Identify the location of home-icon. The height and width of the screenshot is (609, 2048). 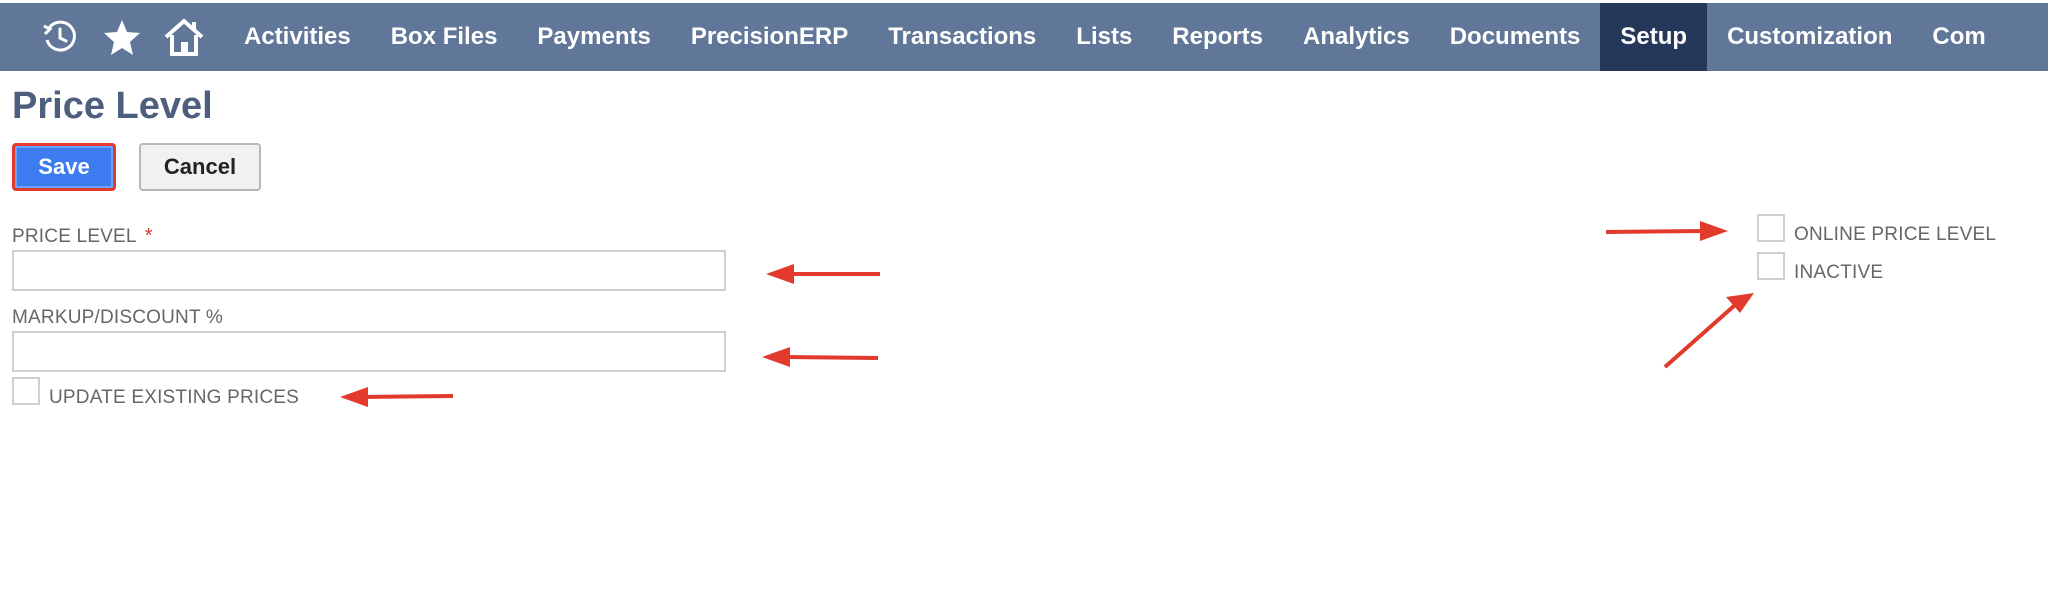
(184, 37).